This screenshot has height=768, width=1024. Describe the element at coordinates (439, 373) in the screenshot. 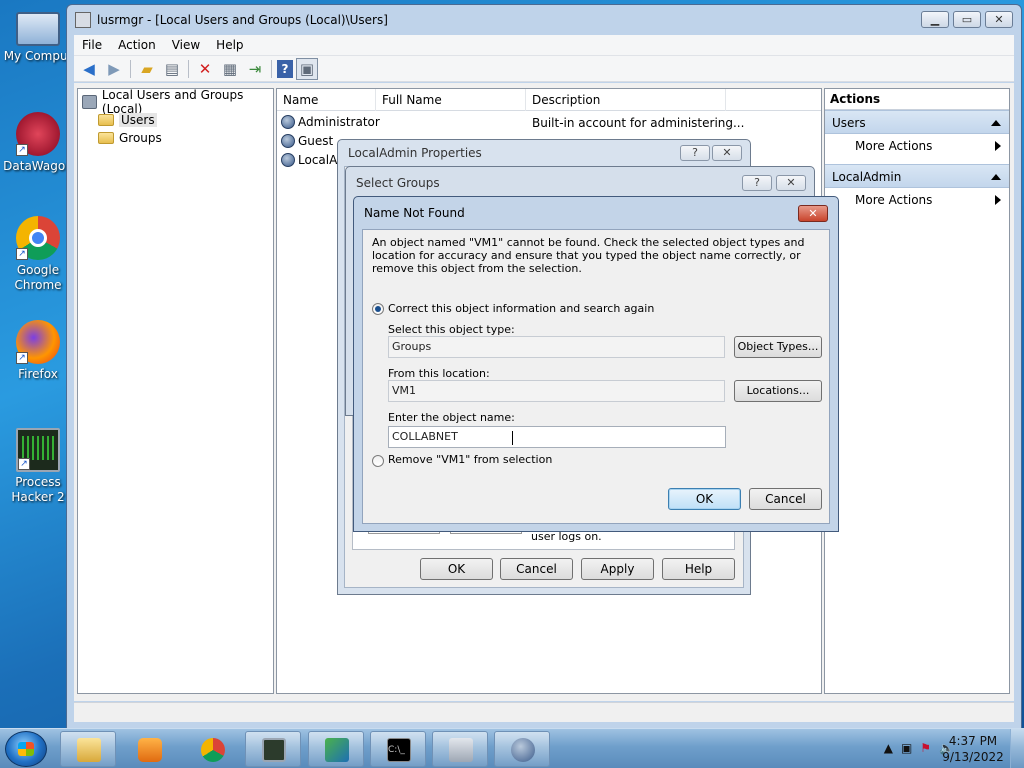

I see `location-label: From this location:` at that location.